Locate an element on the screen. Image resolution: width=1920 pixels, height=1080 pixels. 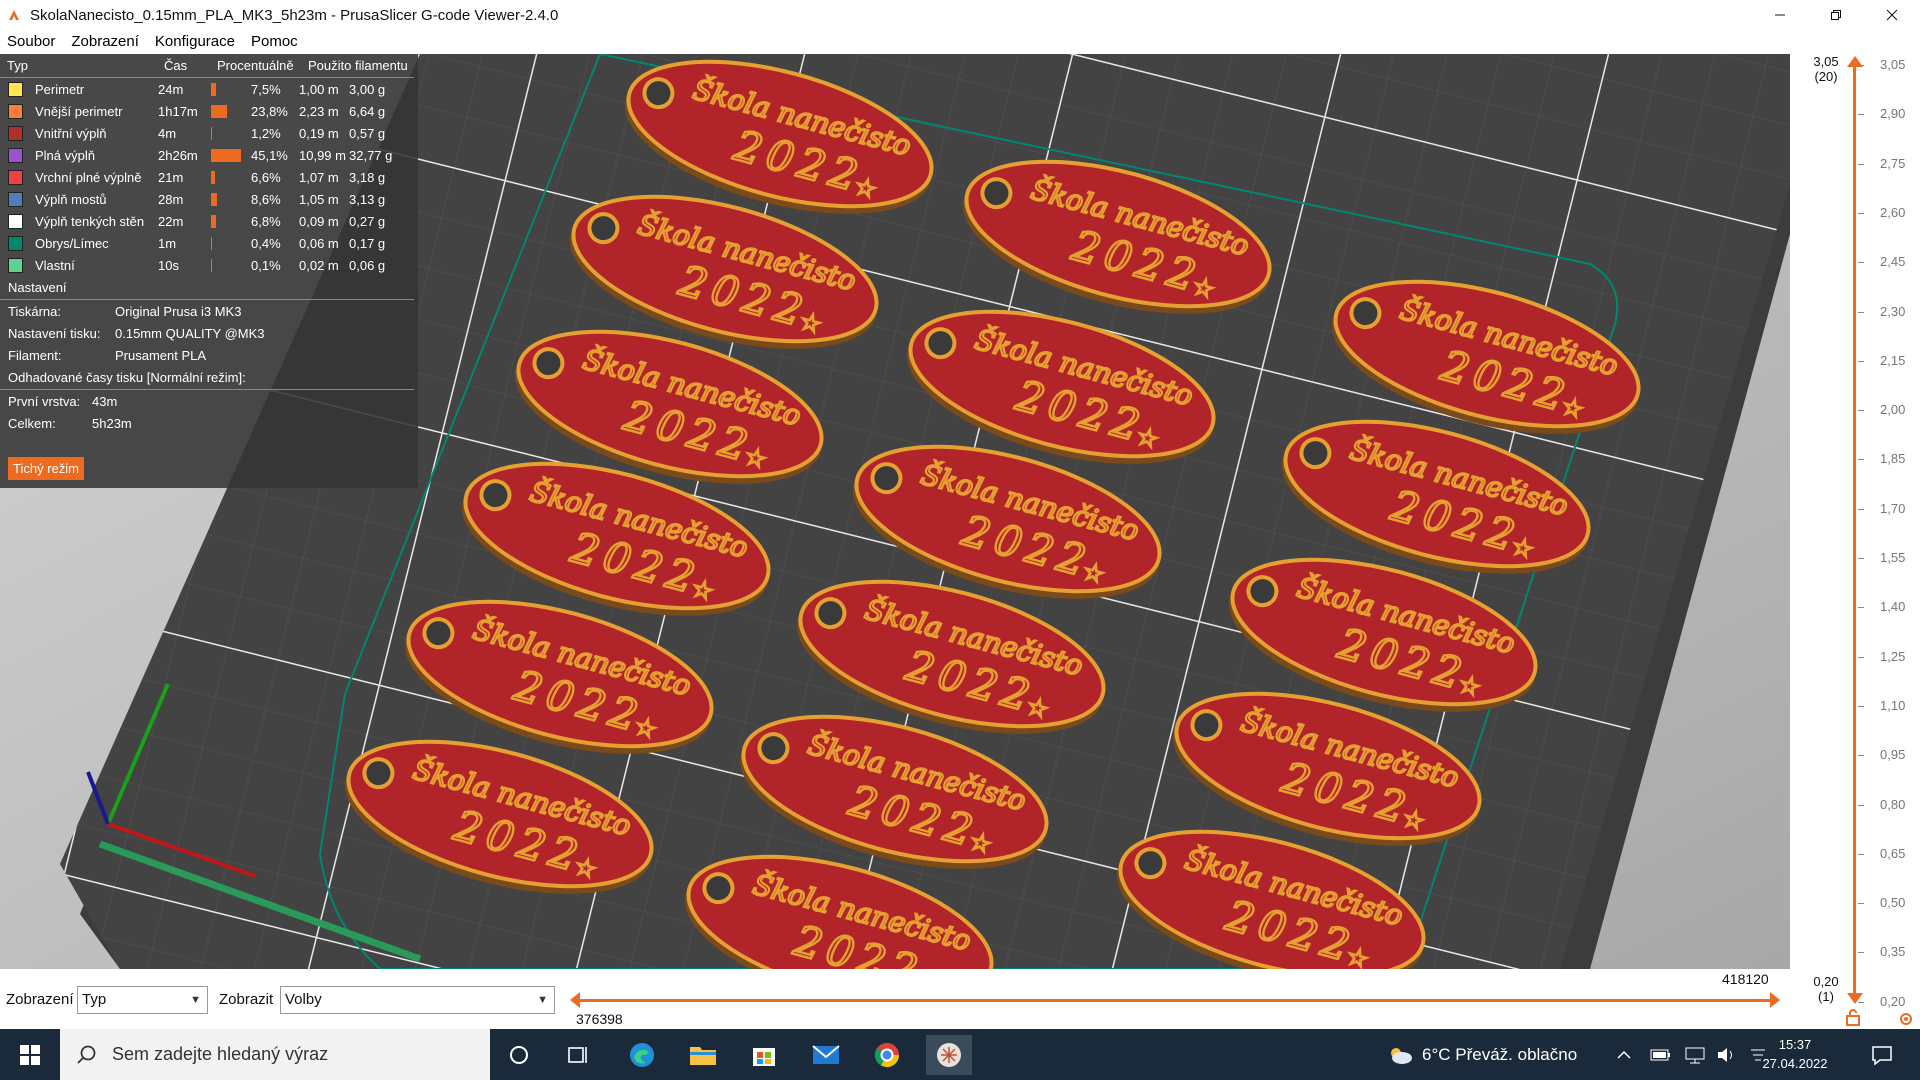
volume-icon is located at coordinates (1727, 1055).